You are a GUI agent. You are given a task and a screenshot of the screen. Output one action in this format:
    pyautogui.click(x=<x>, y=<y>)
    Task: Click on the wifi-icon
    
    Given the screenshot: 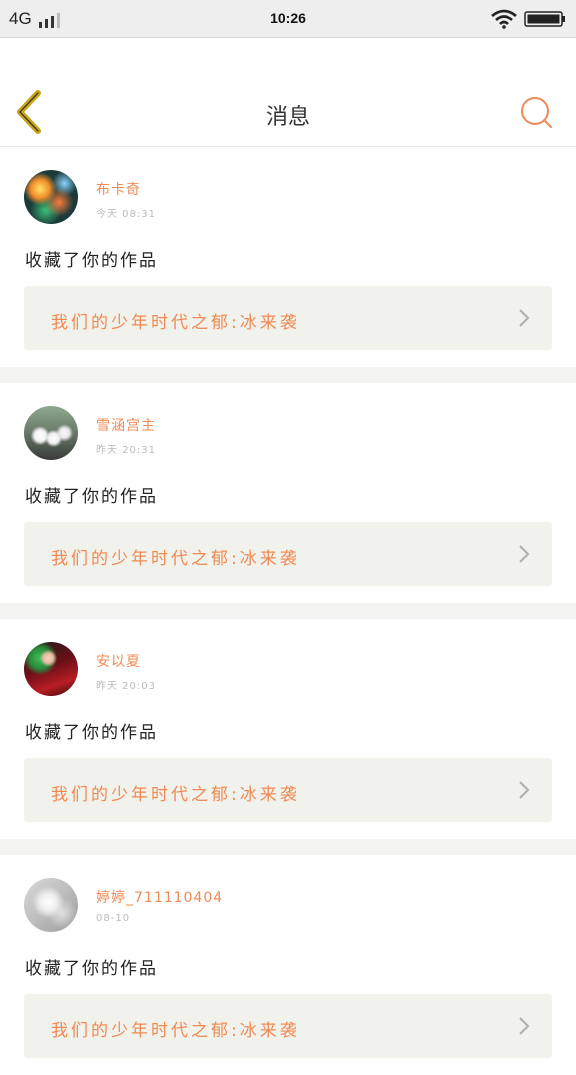 What is the action you would take?
    pyautogui.click(x=504, y=19)
    